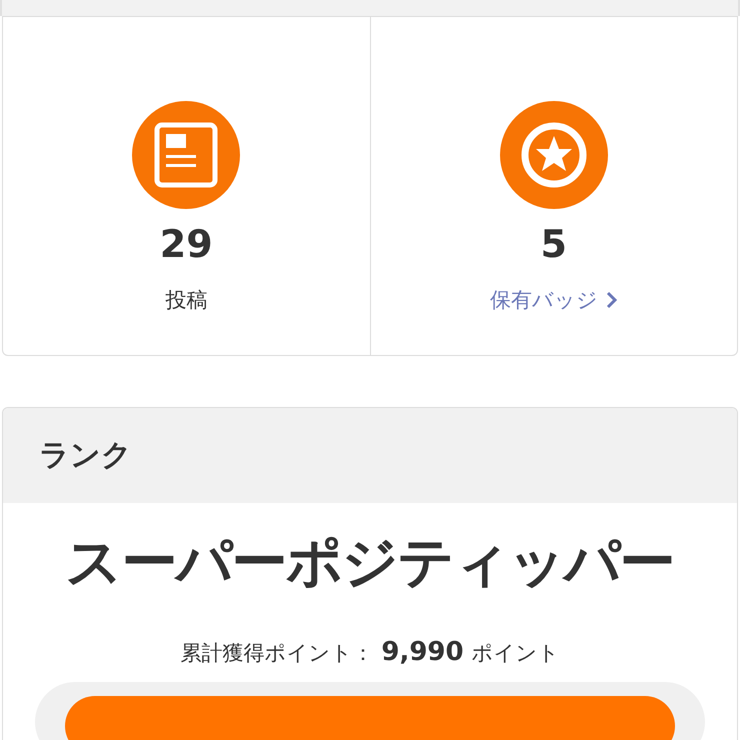  Describe the element at coordinates (186, 300) in the screenshot. I see `stat-label: 投稿` at that location.